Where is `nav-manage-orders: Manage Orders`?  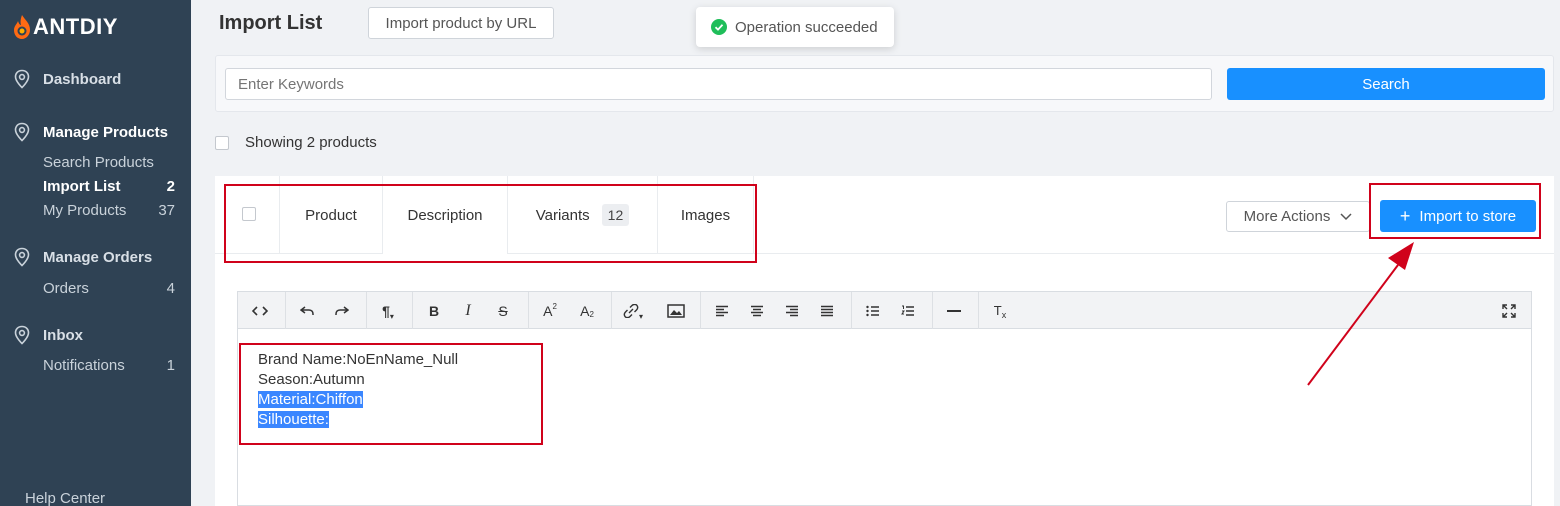
nav-manage-orders: Manage Orders is located at coordinates (82, 257).